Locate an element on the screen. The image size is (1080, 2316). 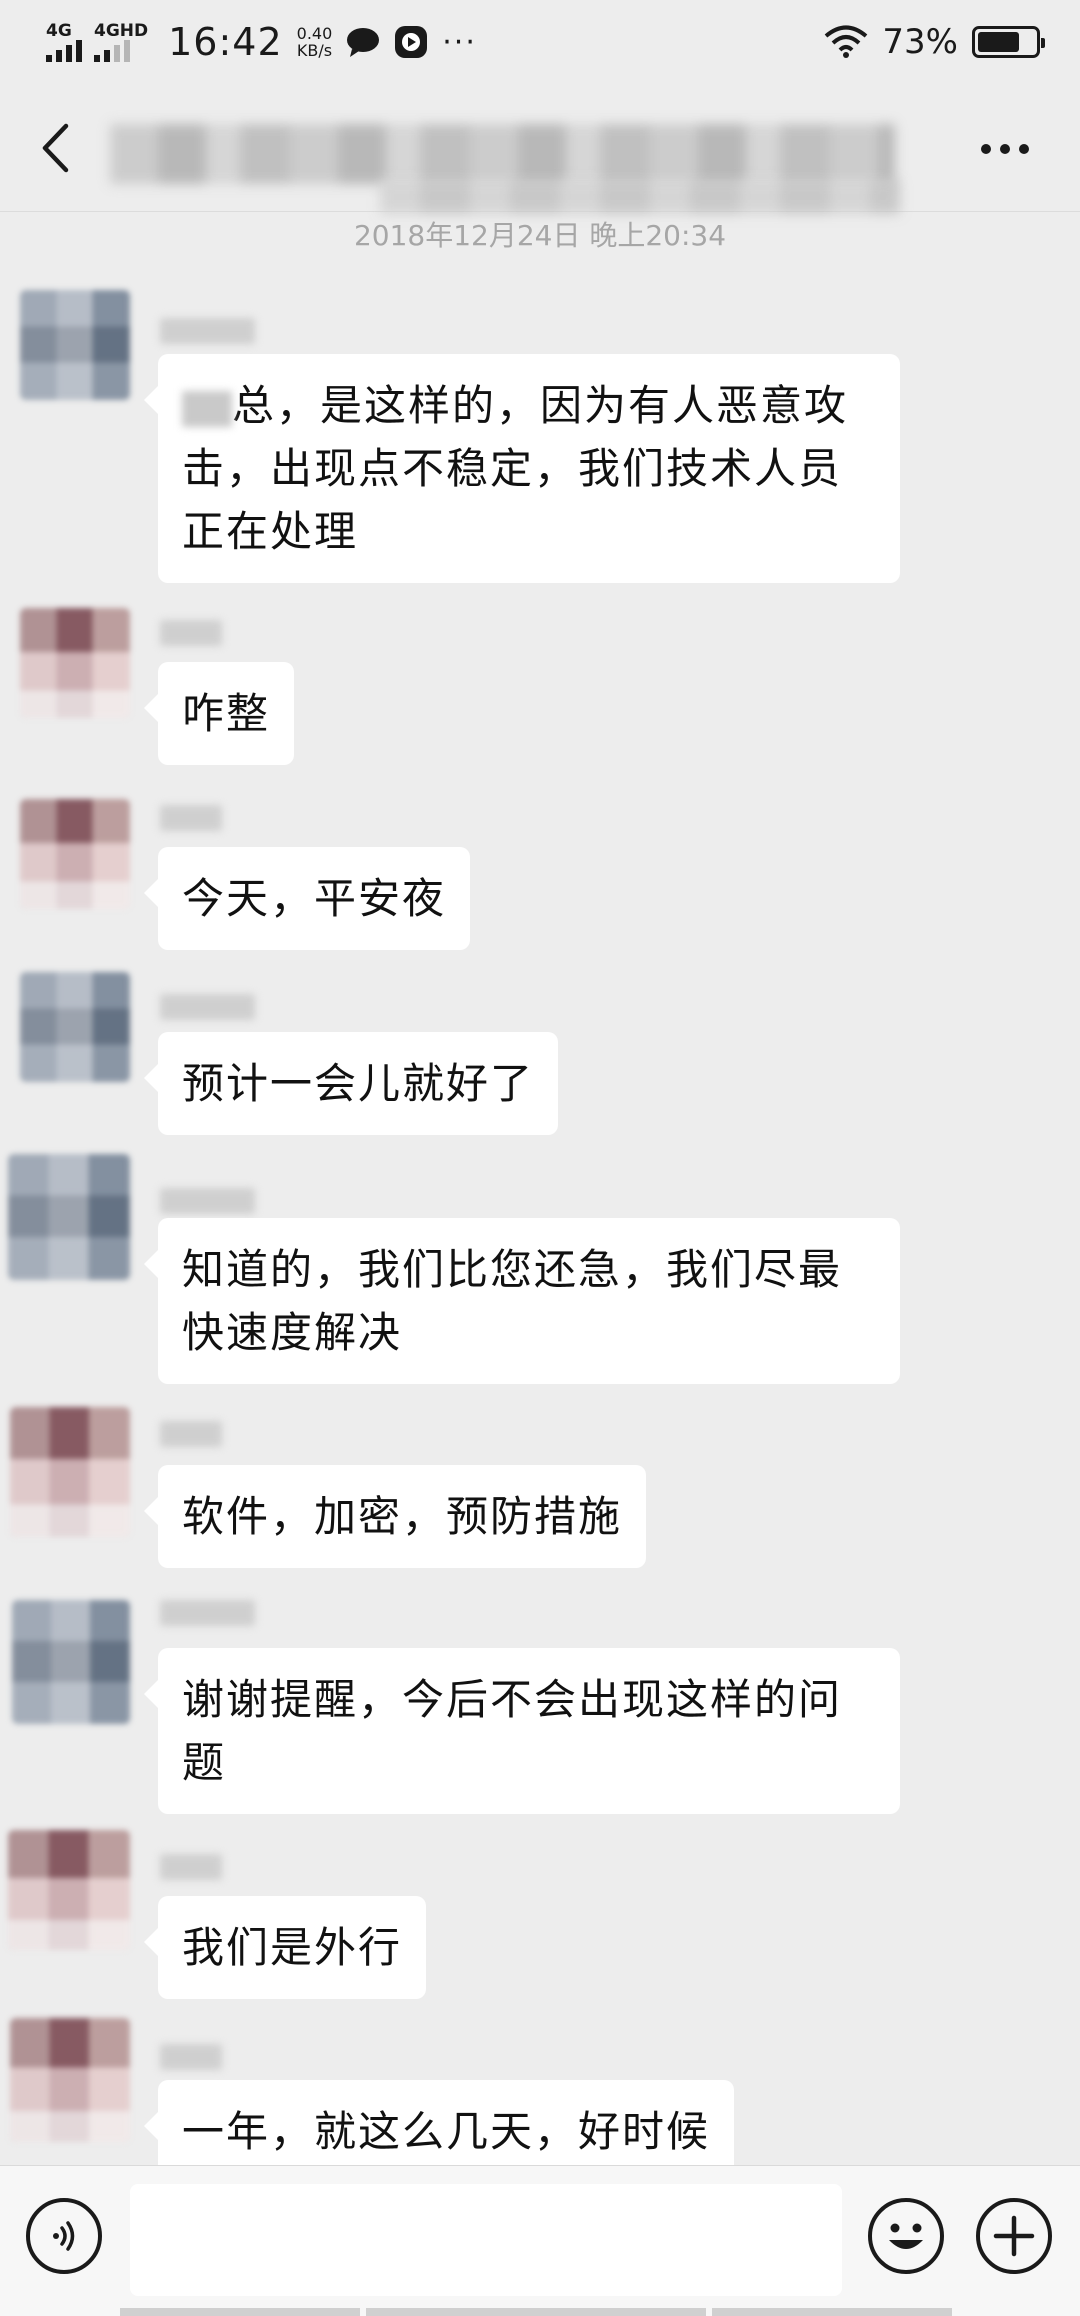
message-input is located at coordinates (486, 2240).